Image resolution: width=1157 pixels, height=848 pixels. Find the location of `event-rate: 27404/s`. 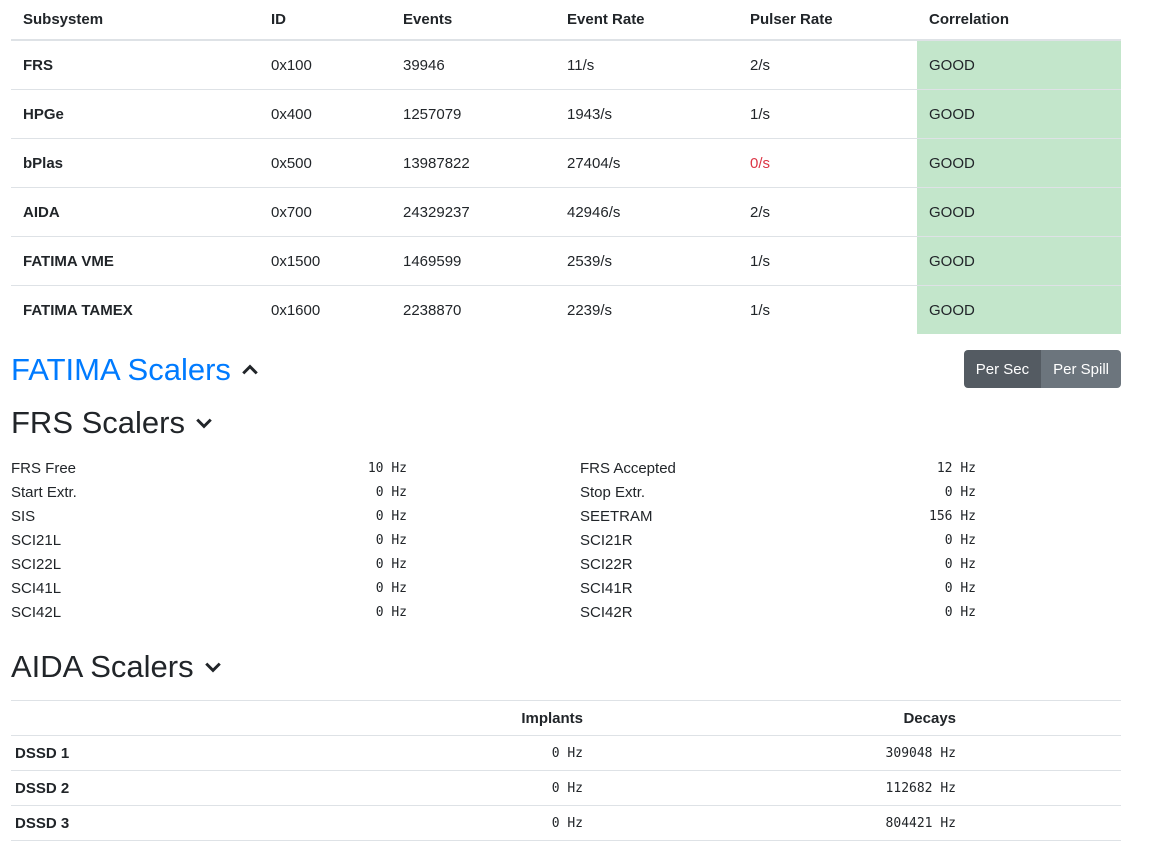

event-rate: 27404/s is located at coordinates (646, 163).